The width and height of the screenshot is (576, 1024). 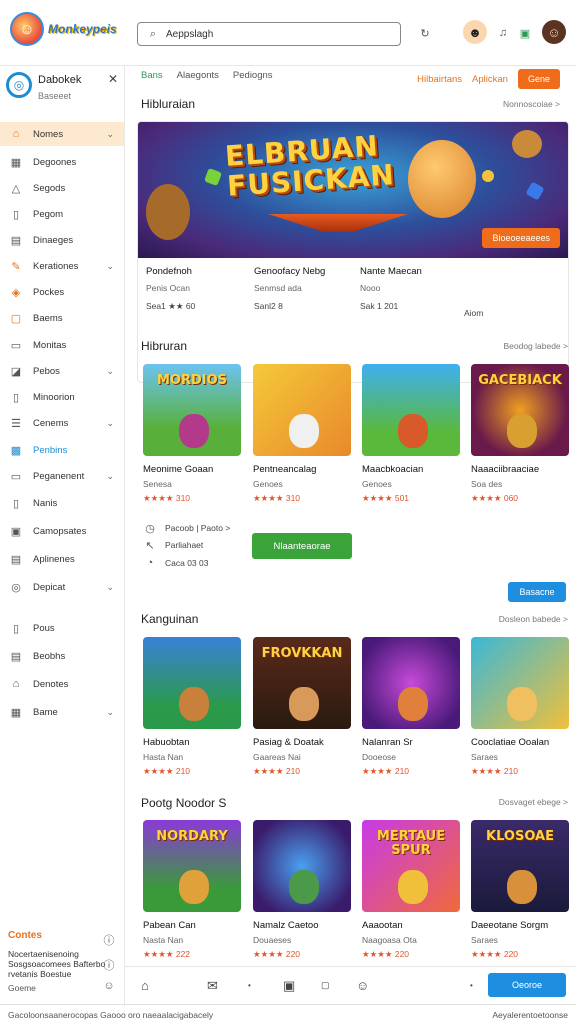 What do you see at coordinates (109, 965) in the screenshot?
I see `info-icon-2: ⓘ` at bounding box center [109, 965].